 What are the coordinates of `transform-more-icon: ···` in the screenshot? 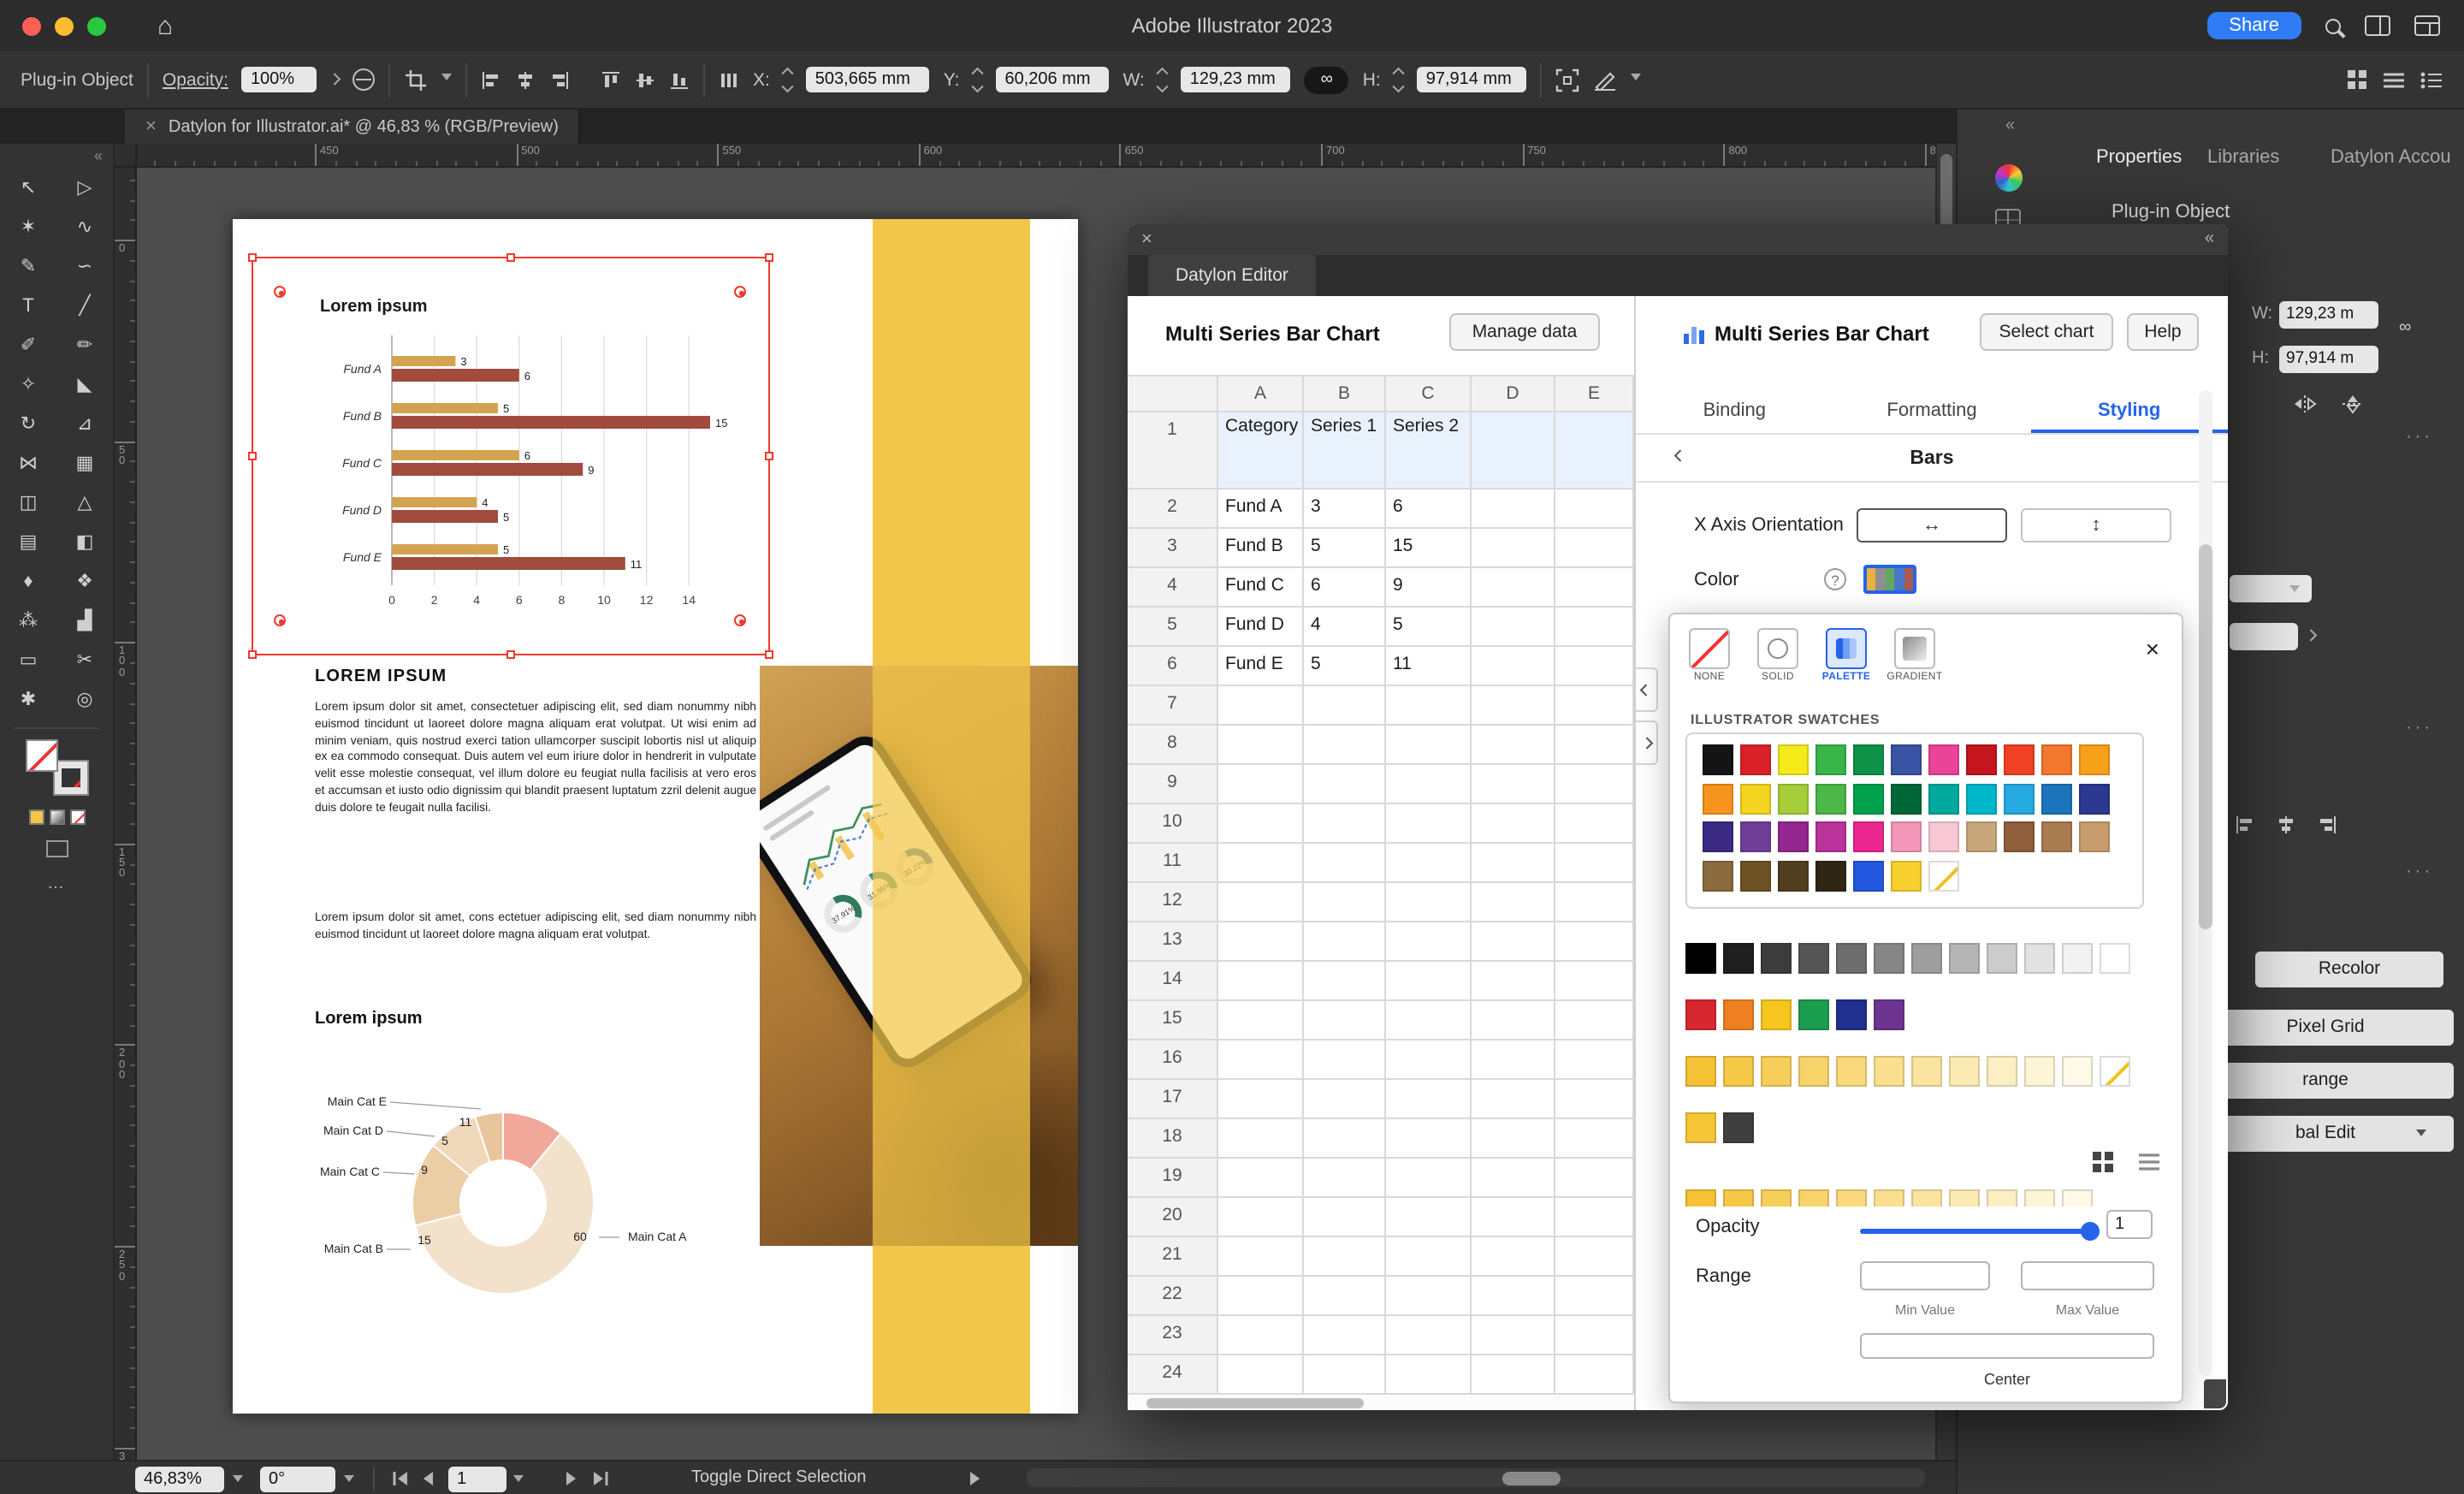 It's located at (2419, 437).